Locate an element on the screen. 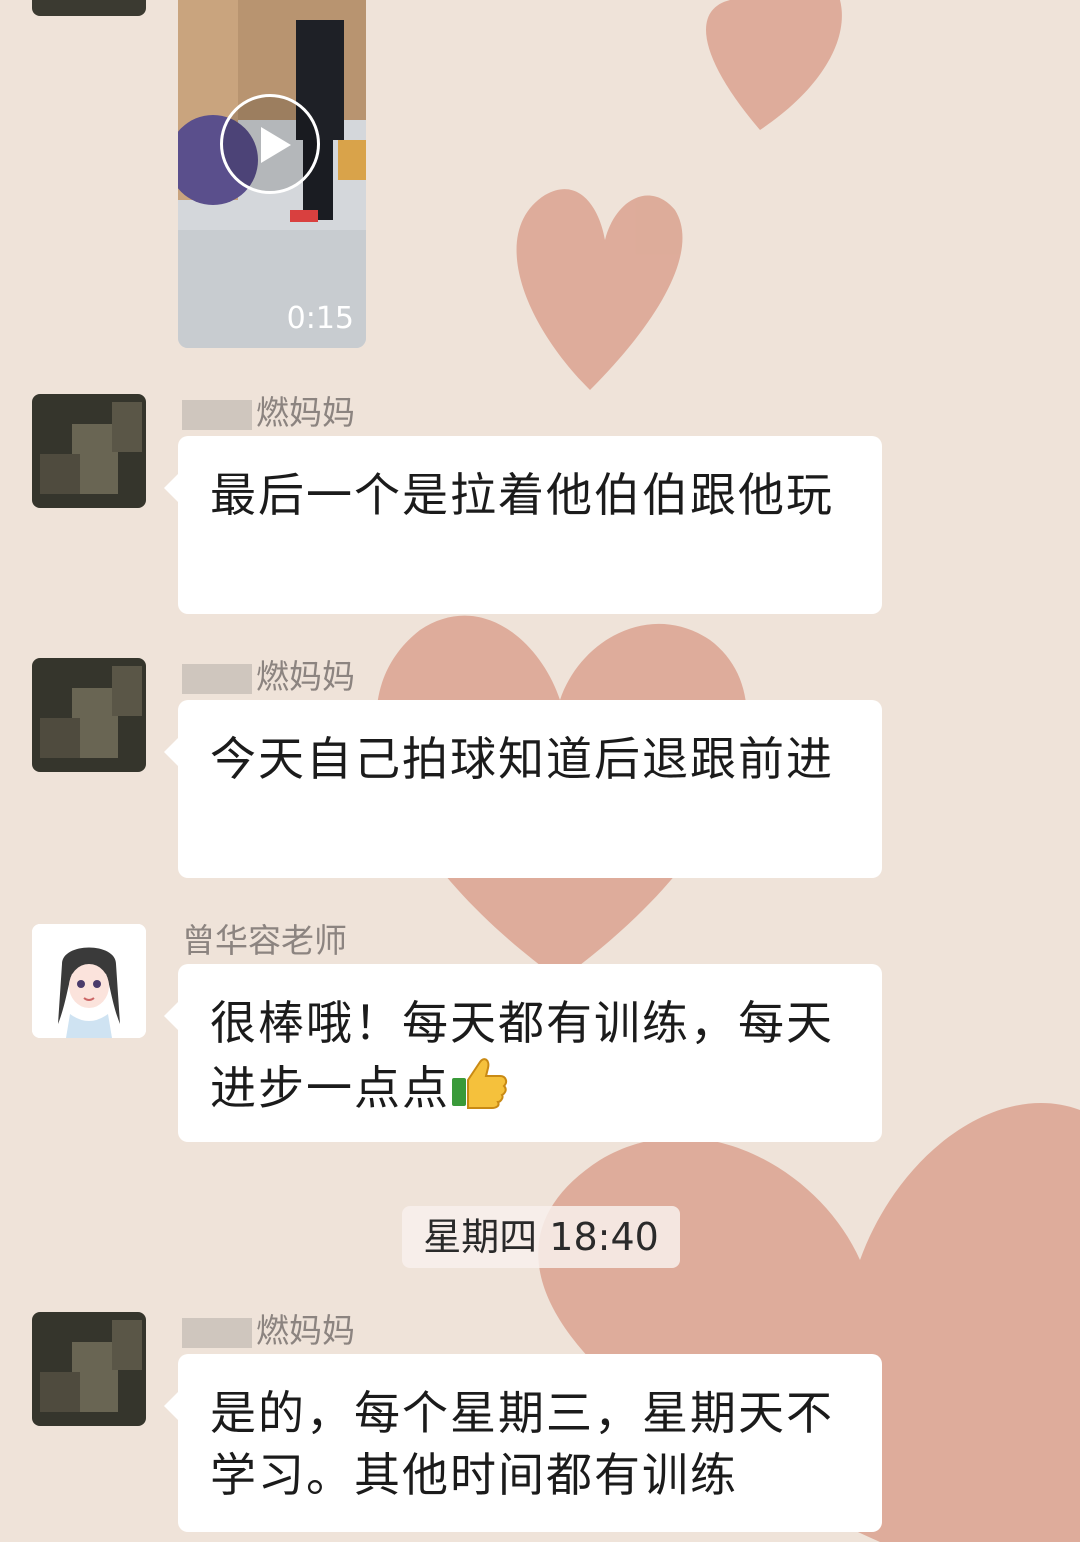 Image resolution: width=1080 pixels, height=1542 pixels. message-bubble: 今天自己拍球知道后退跟前进 is located at coordinates (523, 789).